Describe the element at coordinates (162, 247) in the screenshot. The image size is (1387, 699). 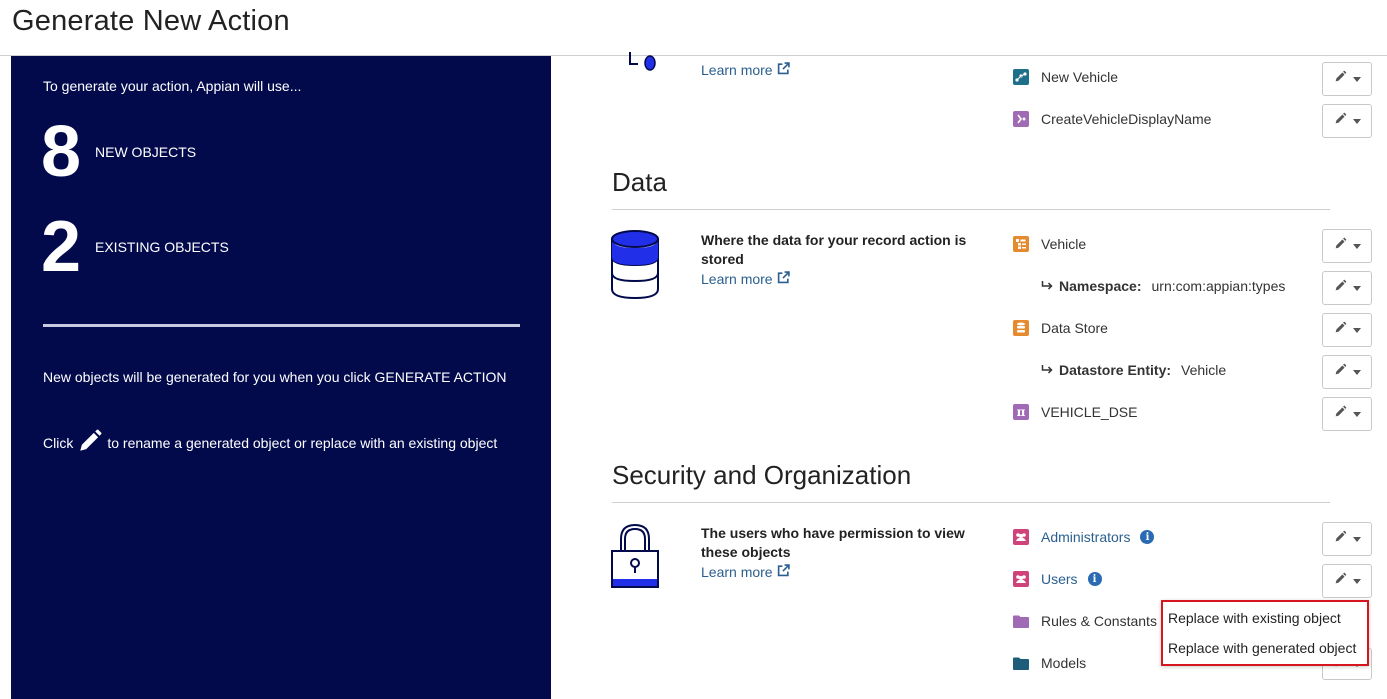
I see `existing-objects-label: EXISTING OBJECTS` at that location.